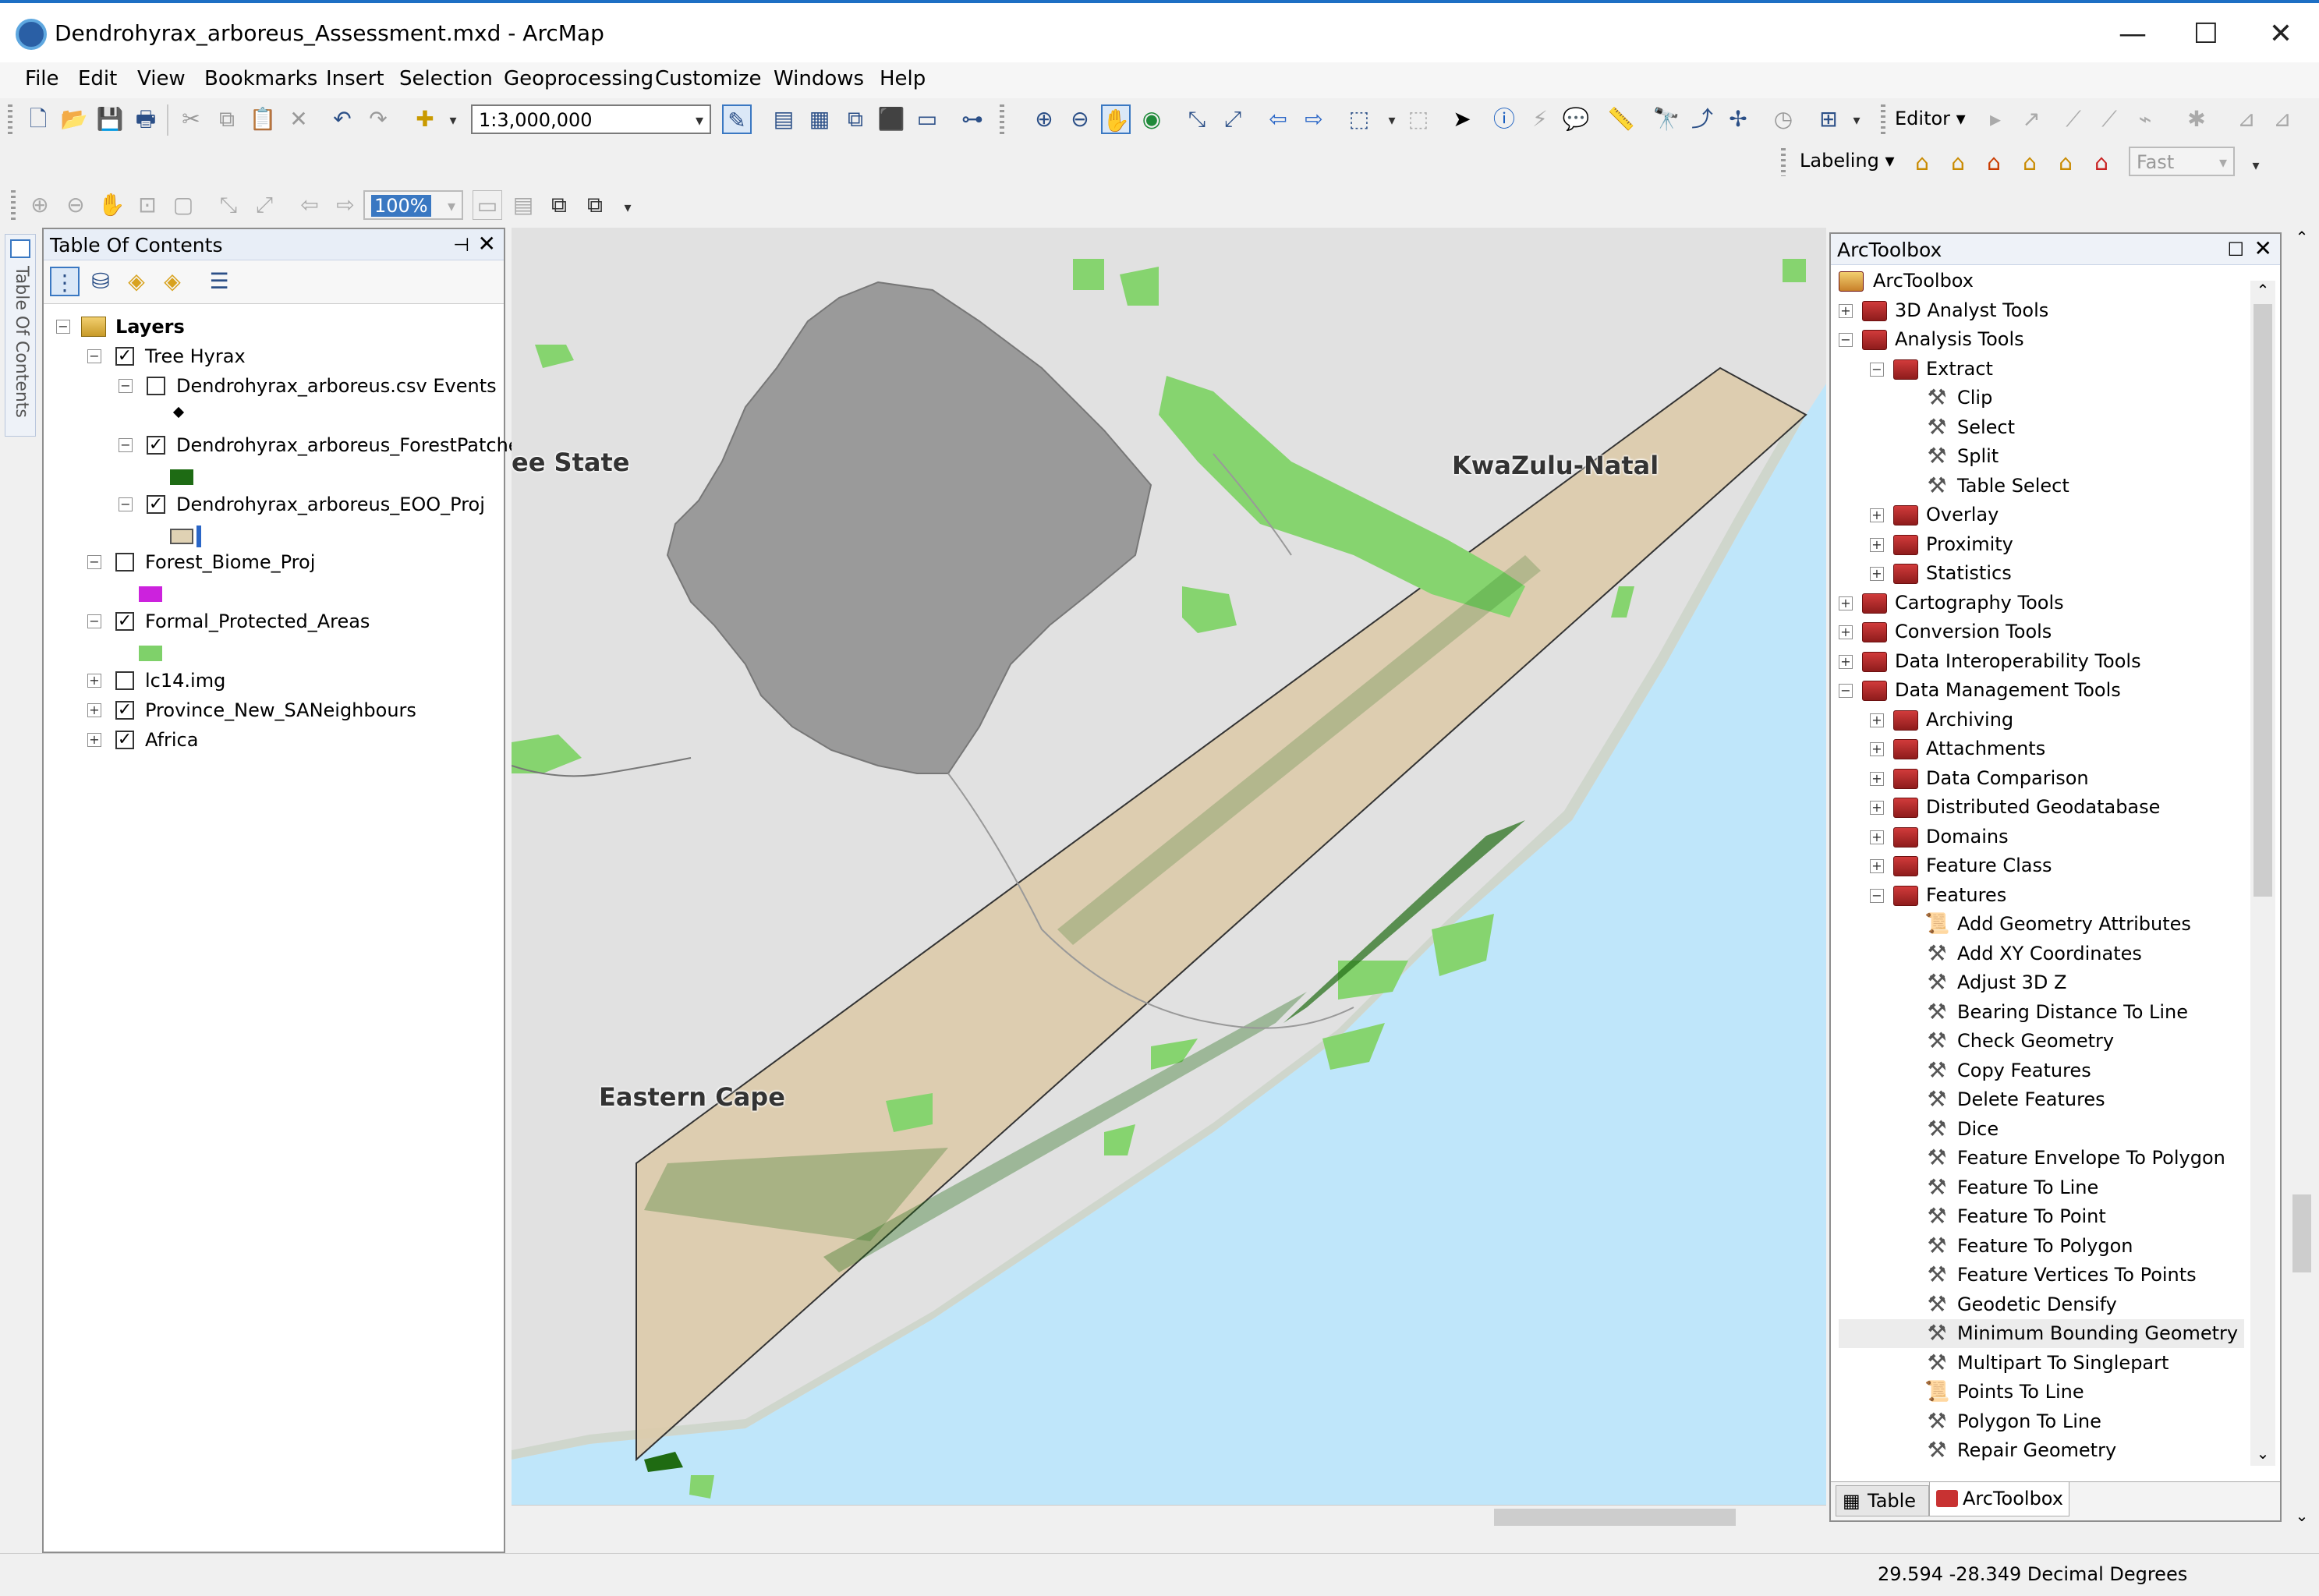 The width and height of the screenshot is (2319, 1596). Describe the element at coordinates (1314, 119) in the screenshot. I see `forward-extent-icon: ⇨` at that location.